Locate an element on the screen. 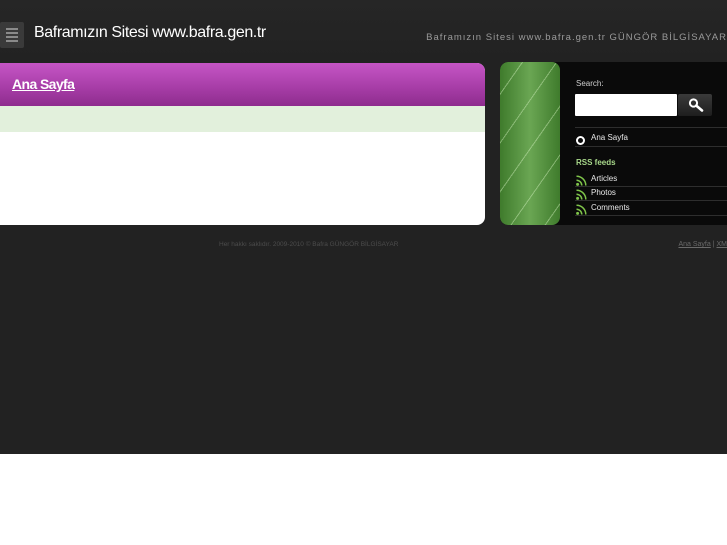 This screenshot has height=545, width=727. search-input is located at coordinates (626, 105).